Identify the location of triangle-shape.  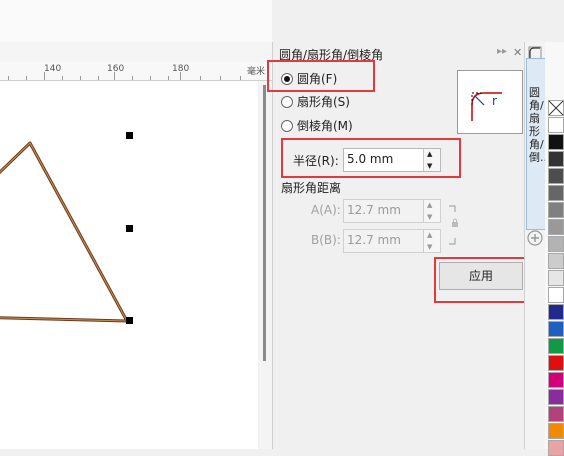
(64, 232).